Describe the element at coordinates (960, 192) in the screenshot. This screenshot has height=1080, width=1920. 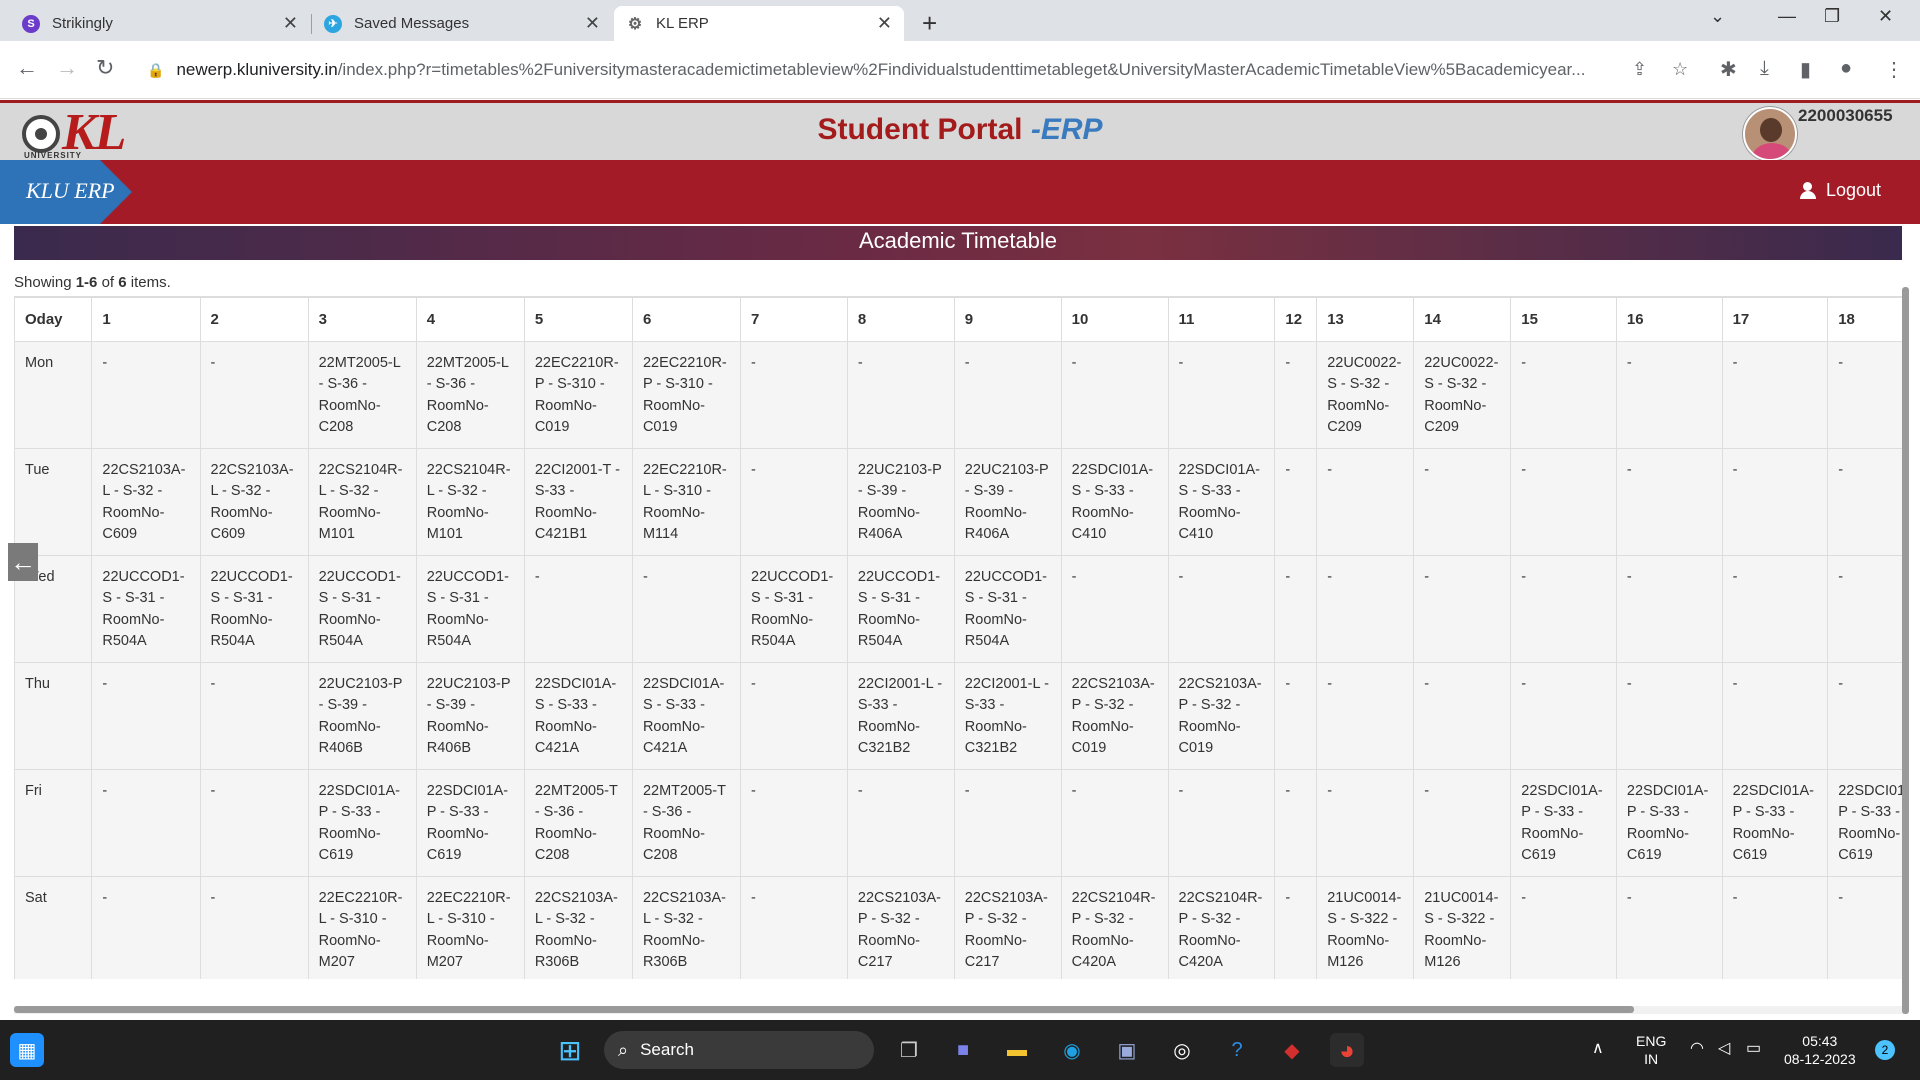
I see `navbar: KLU ERP Logout` at that location.